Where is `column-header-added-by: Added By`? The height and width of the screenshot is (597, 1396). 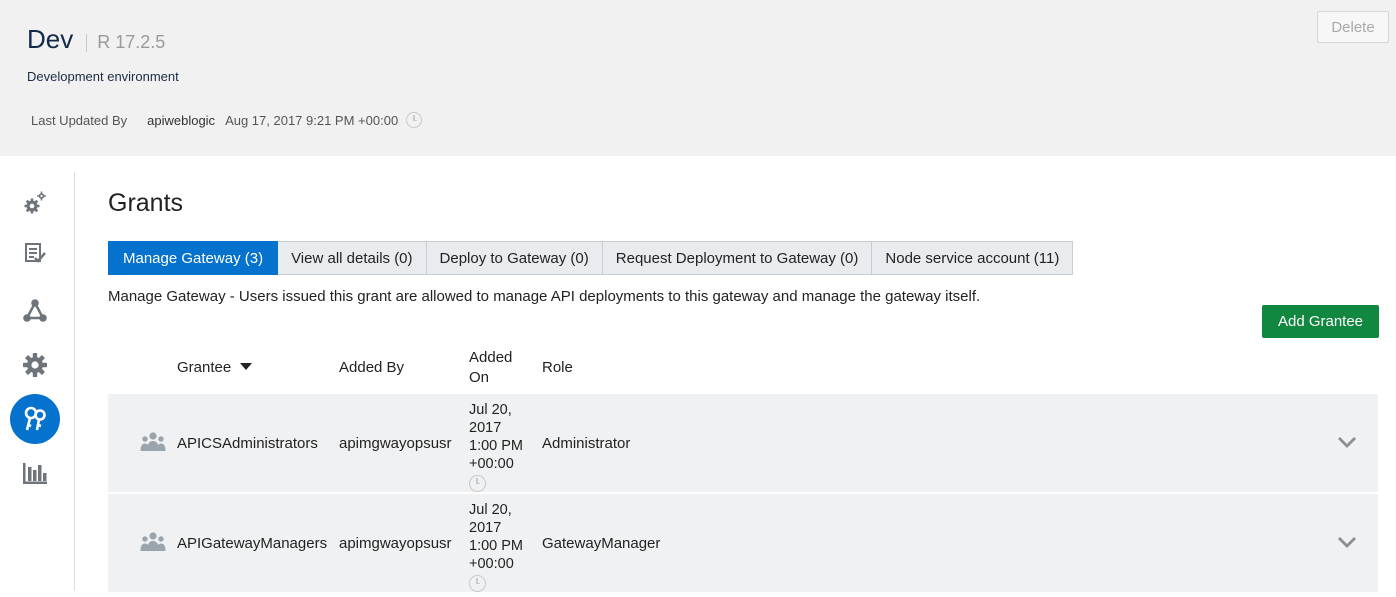
column-header-added-by: Added By is located at coordinates (372, 367).